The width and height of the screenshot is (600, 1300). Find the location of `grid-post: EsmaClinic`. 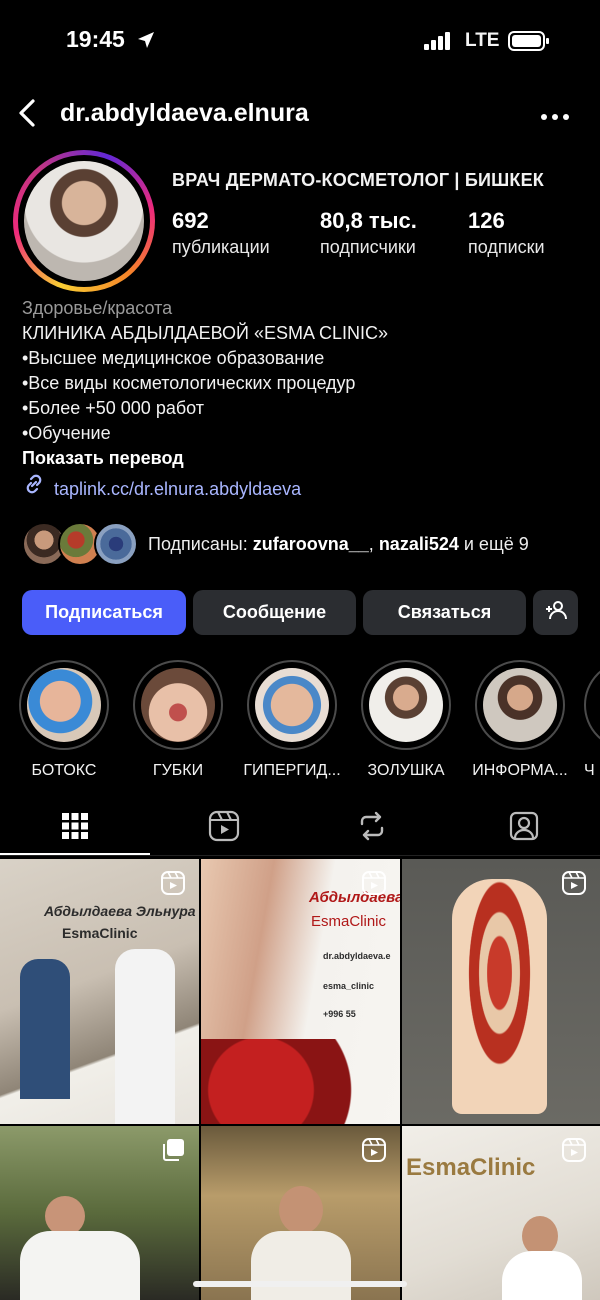

grid-post: EsmaClinic is located at coordinates (501, 1213).